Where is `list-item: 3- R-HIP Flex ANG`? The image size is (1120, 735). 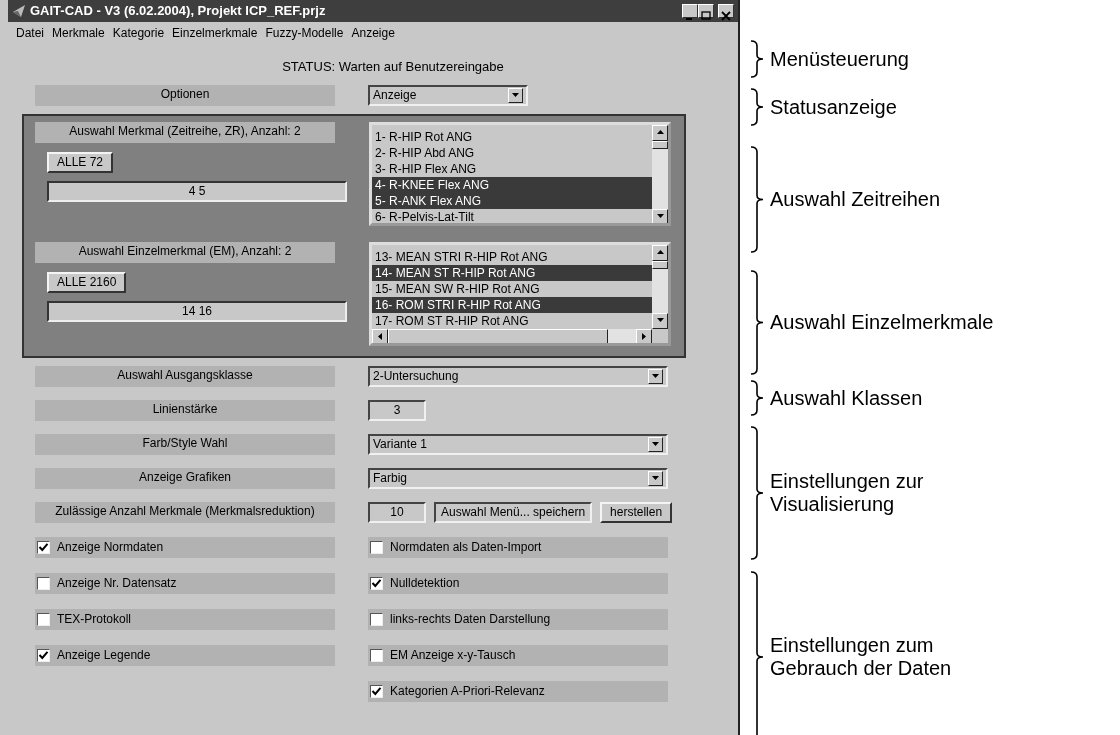
list-item: 3- R-HIP Flex ANG is located at coordinates (512, 168).